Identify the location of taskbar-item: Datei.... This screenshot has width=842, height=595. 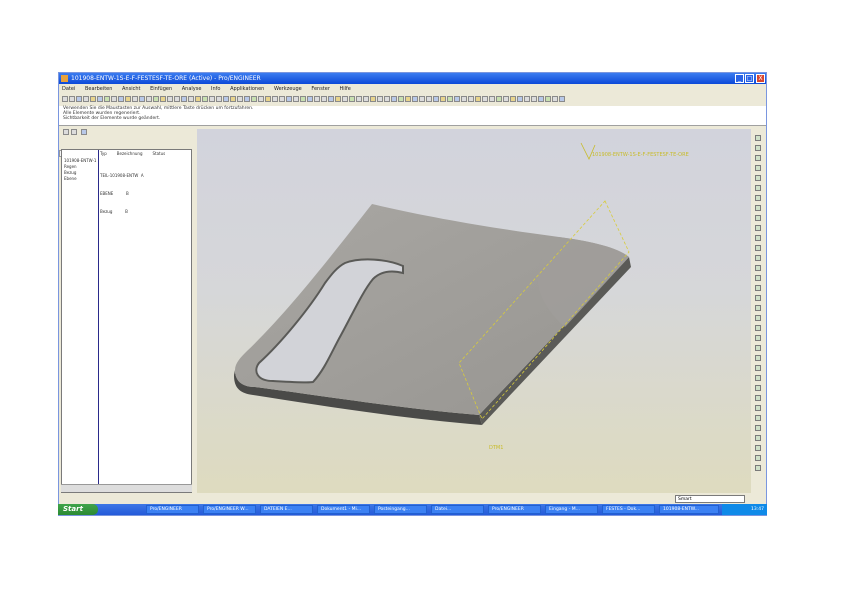
(457, 509).